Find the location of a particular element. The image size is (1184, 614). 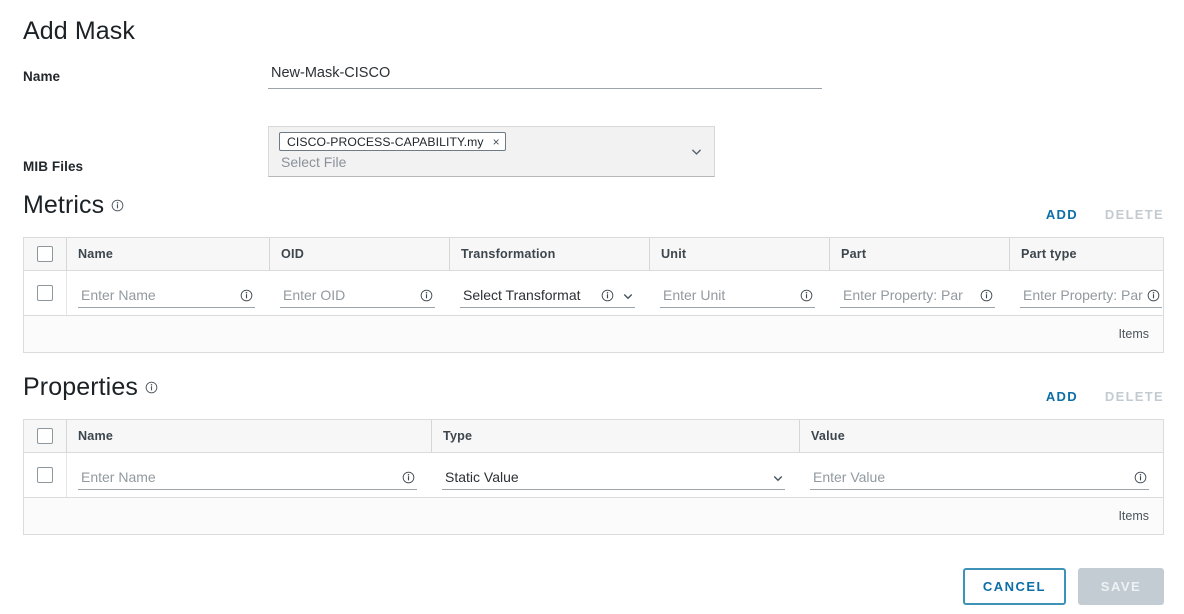

properties-type-select: Static Value is located at coordinates (604, 477).